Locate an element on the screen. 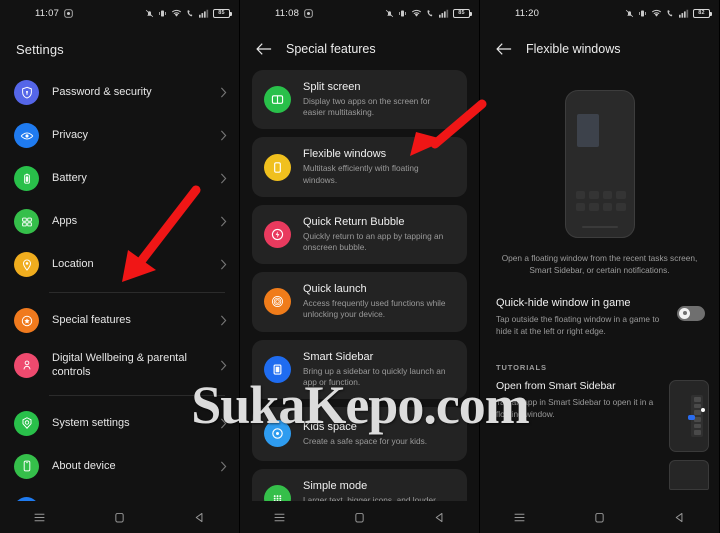  sidebar-item-special-features: Special features is located at coordinates (119, 320).